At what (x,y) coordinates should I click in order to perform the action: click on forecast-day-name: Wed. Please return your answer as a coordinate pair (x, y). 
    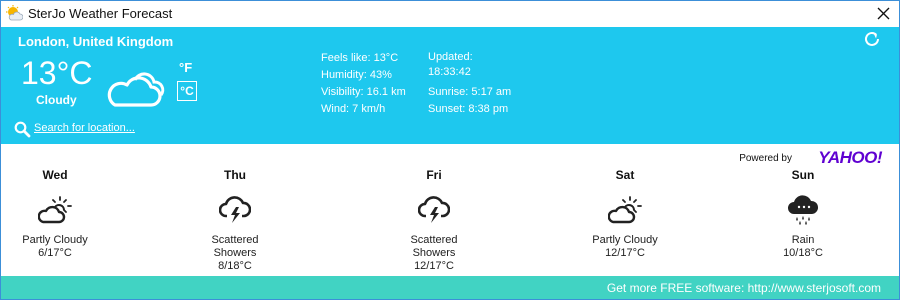
    Looking at the image, I should click on (55, 175).